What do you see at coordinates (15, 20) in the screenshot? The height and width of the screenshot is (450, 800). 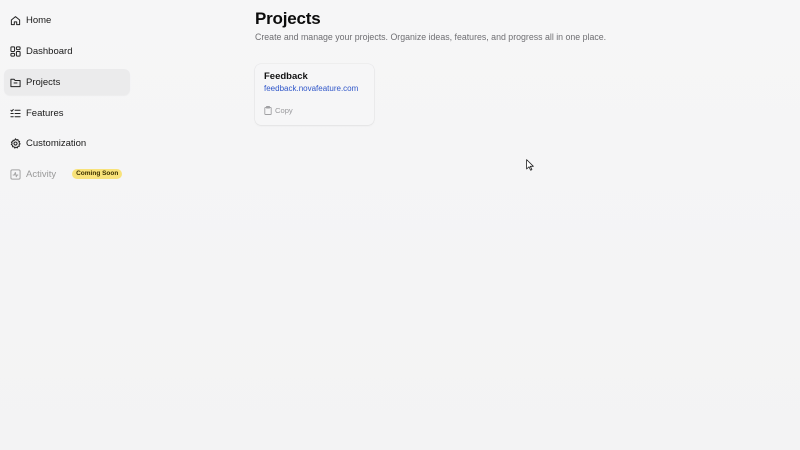 I see `home-icon` at bounding box center [15, 20].